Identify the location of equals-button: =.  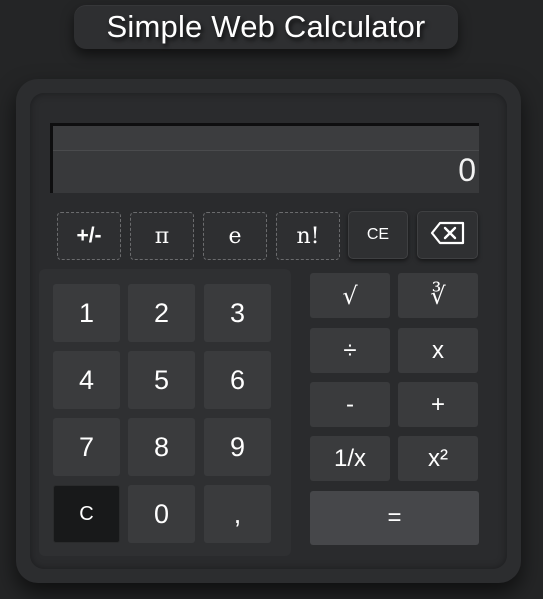
(394, 518).